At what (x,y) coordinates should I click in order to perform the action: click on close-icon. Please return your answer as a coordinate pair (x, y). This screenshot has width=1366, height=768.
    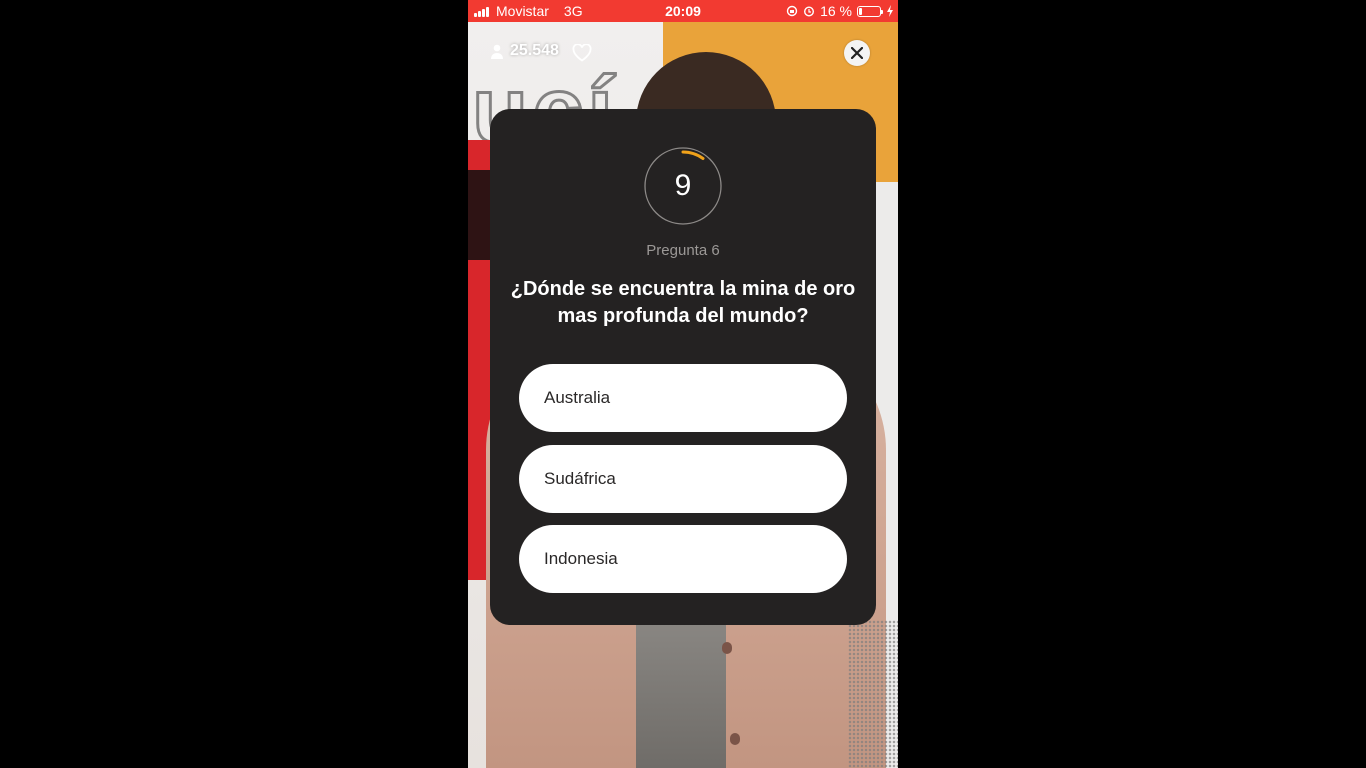
    Looking at the image, I should click on (857, 53).